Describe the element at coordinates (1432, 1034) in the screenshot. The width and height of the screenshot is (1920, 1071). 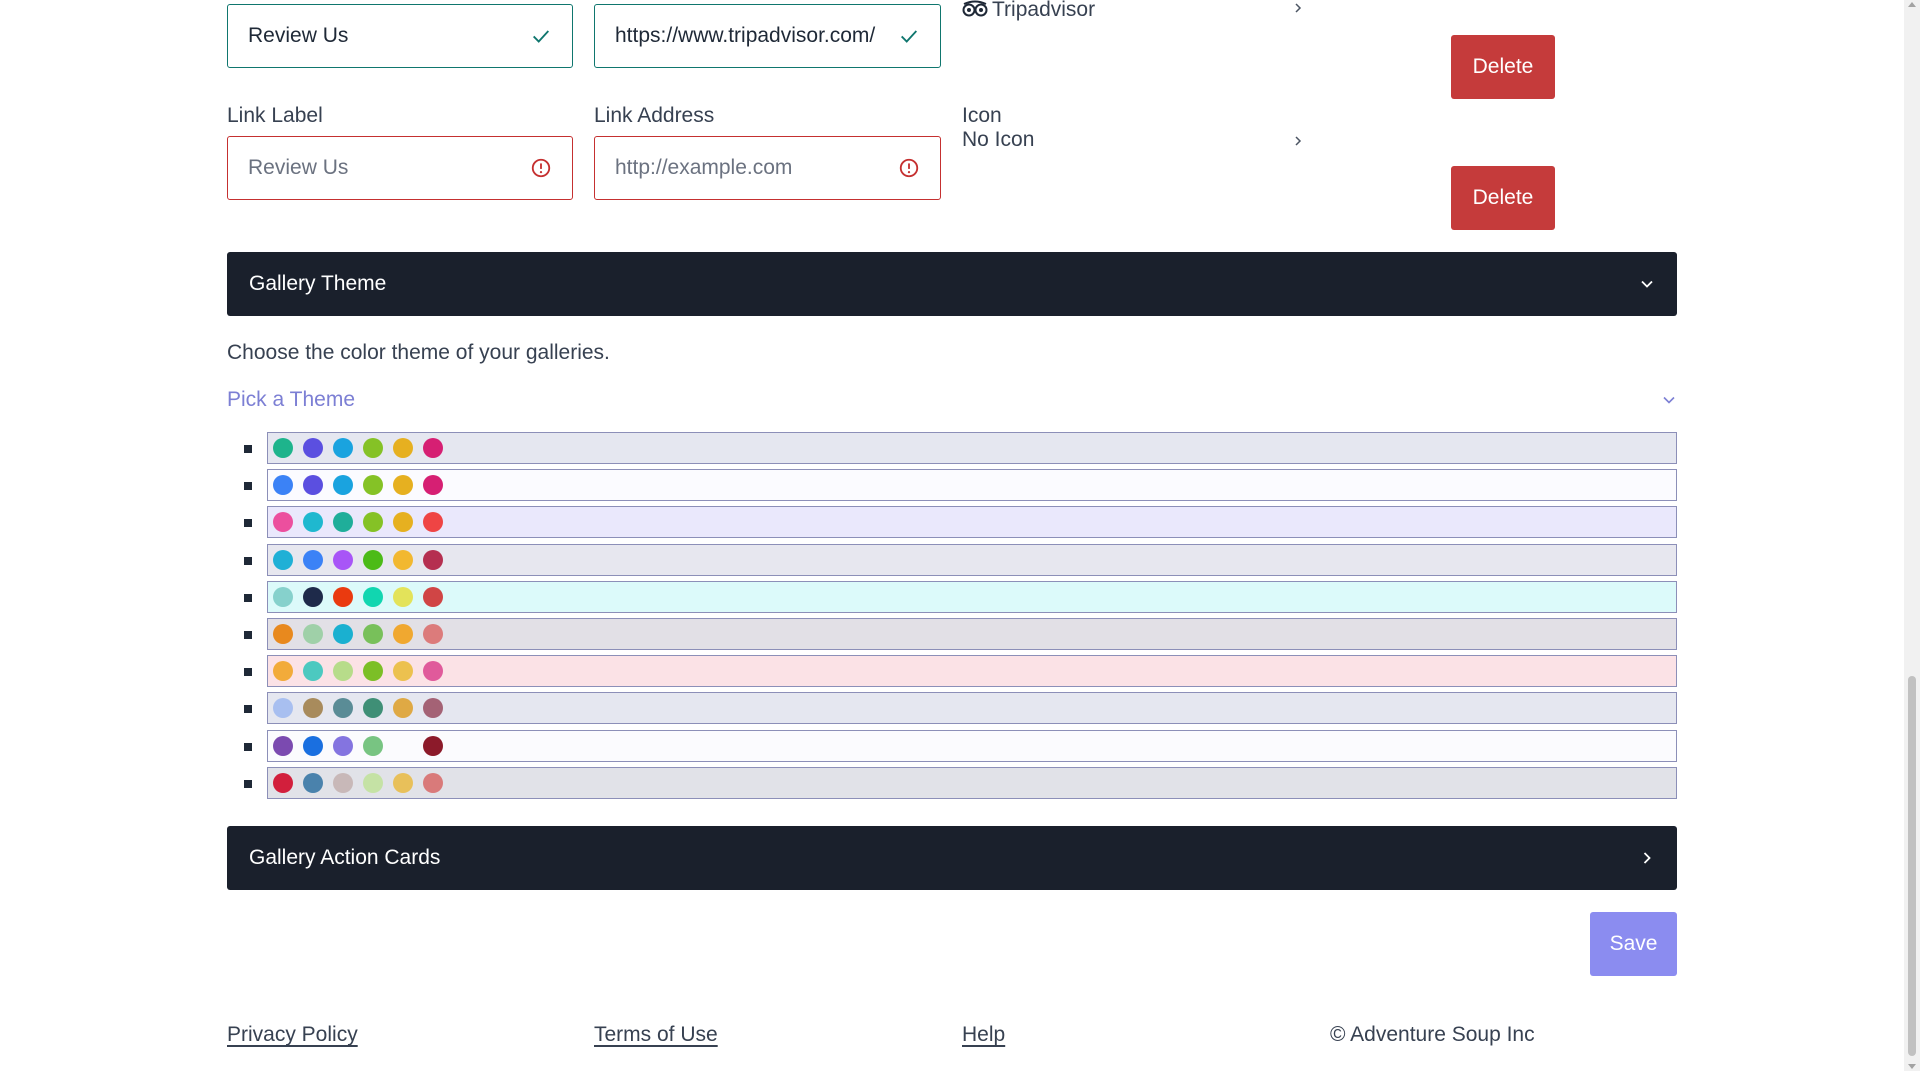
I see `copyright: © Adventure Soup Inc` at that location.